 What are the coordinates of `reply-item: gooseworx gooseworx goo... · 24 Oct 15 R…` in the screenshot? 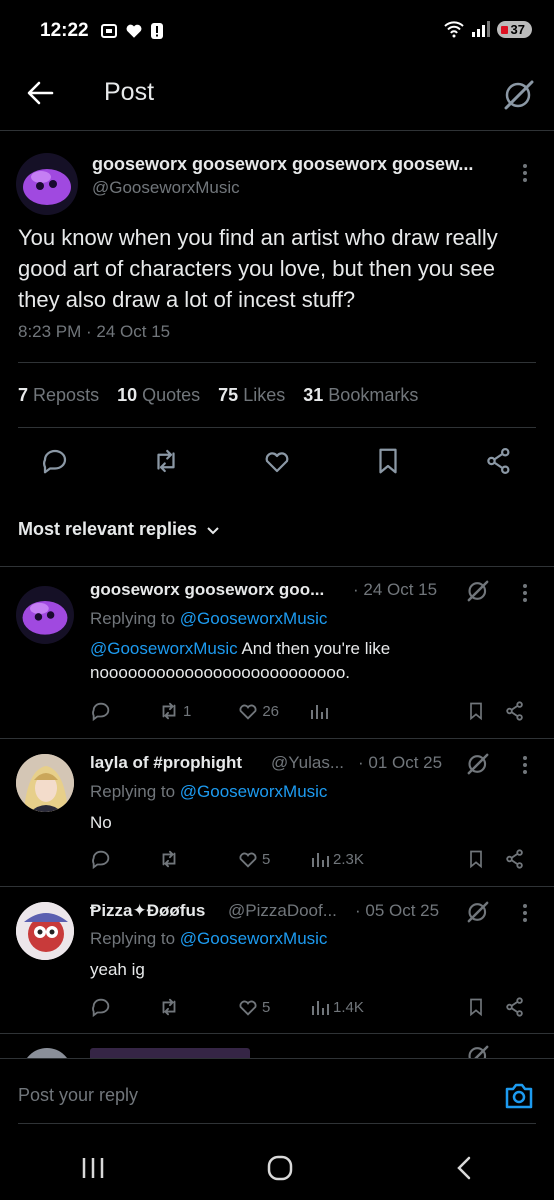 It's located at (277, 651).